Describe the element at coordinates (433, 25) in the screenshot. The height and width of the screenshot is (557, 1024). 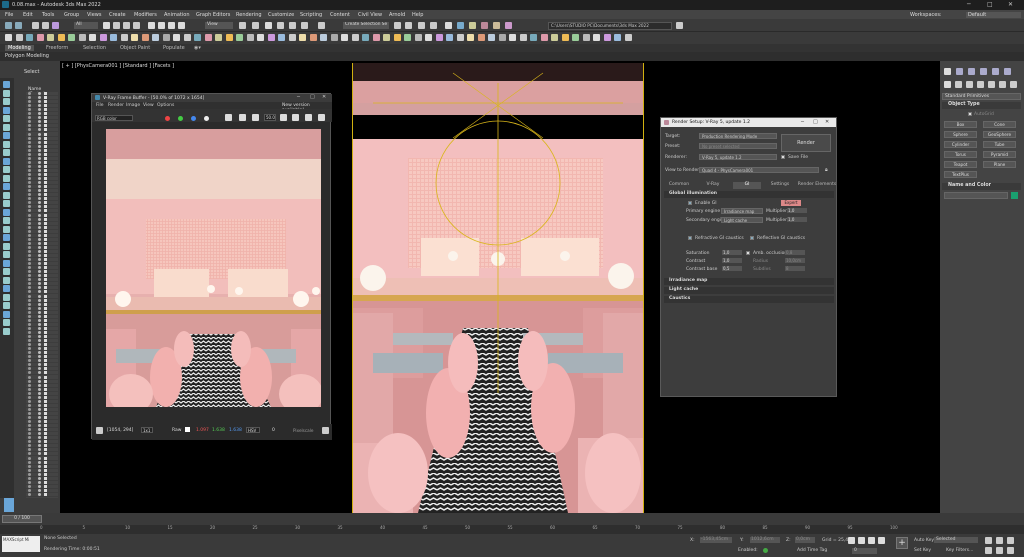
I see `layer-explorer-icon` at that location.